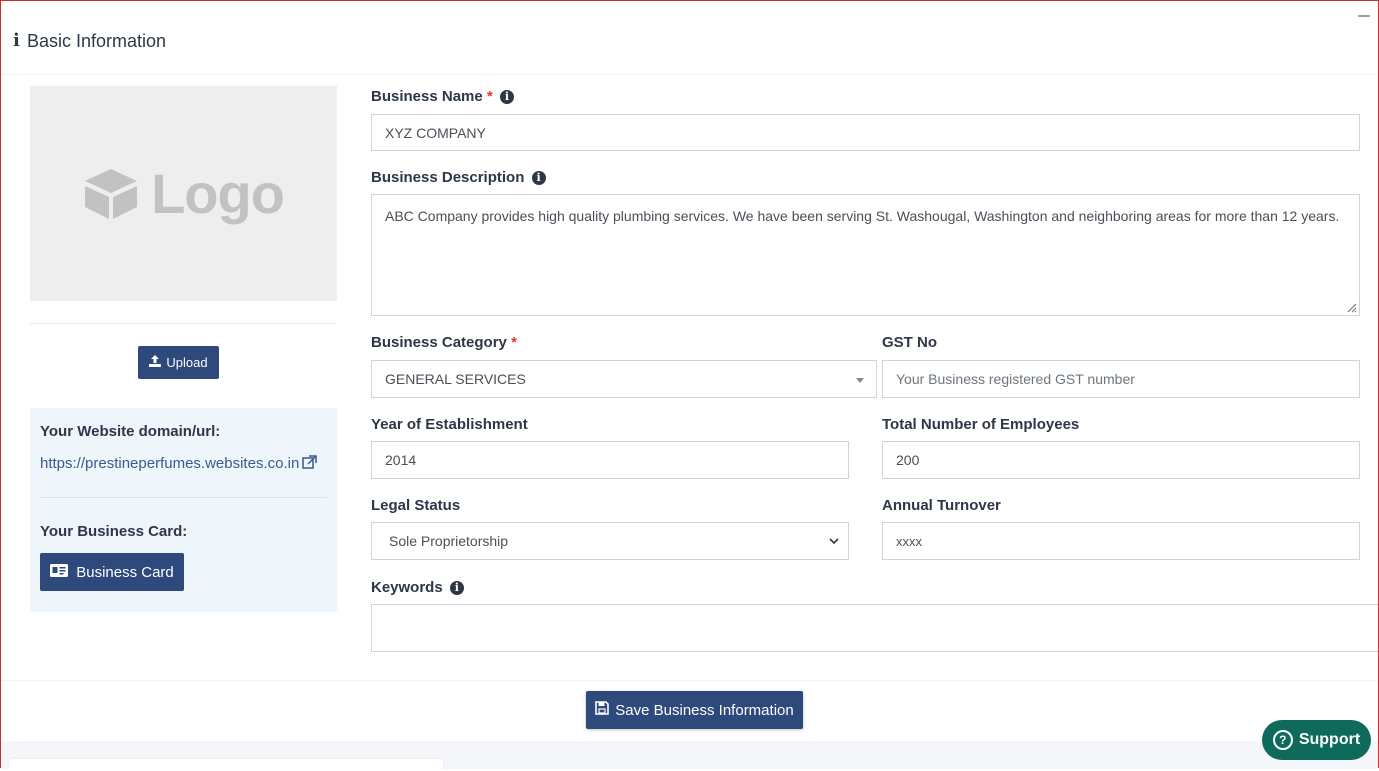 The width and height of the screenshot is (1379, 771). What do you see at coordinates (170, 463) in the screenshot?
I see `website-url: https://prestineperfumes.websites.co.in` at bounding box center [170, 463].